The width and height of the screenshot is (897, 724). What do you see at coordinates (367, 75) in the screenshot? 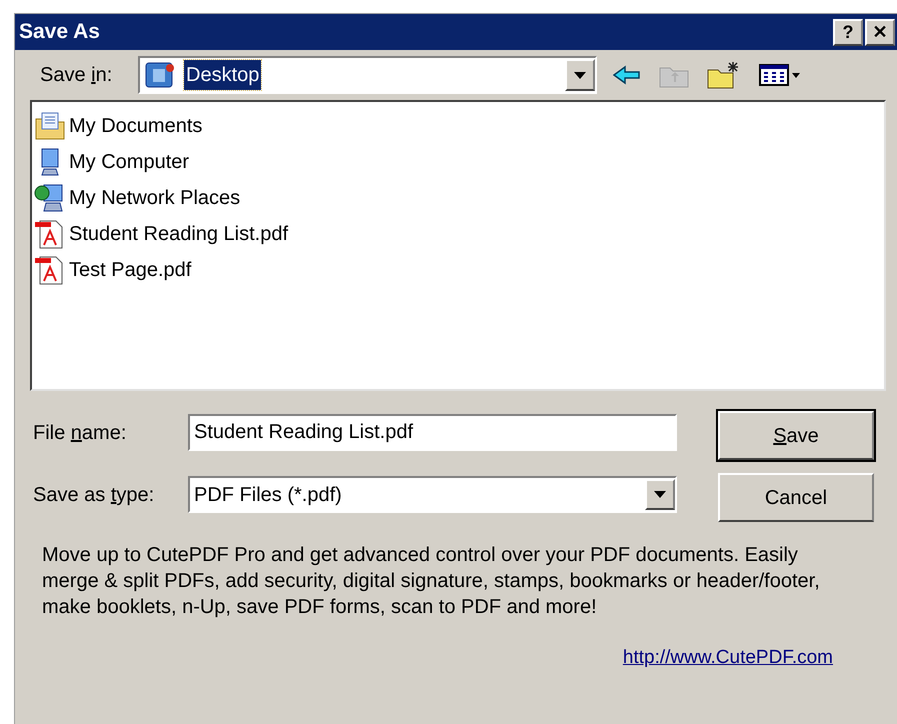
I see `save-in-dropdown: Desktop` at bounding box center [367, 75].